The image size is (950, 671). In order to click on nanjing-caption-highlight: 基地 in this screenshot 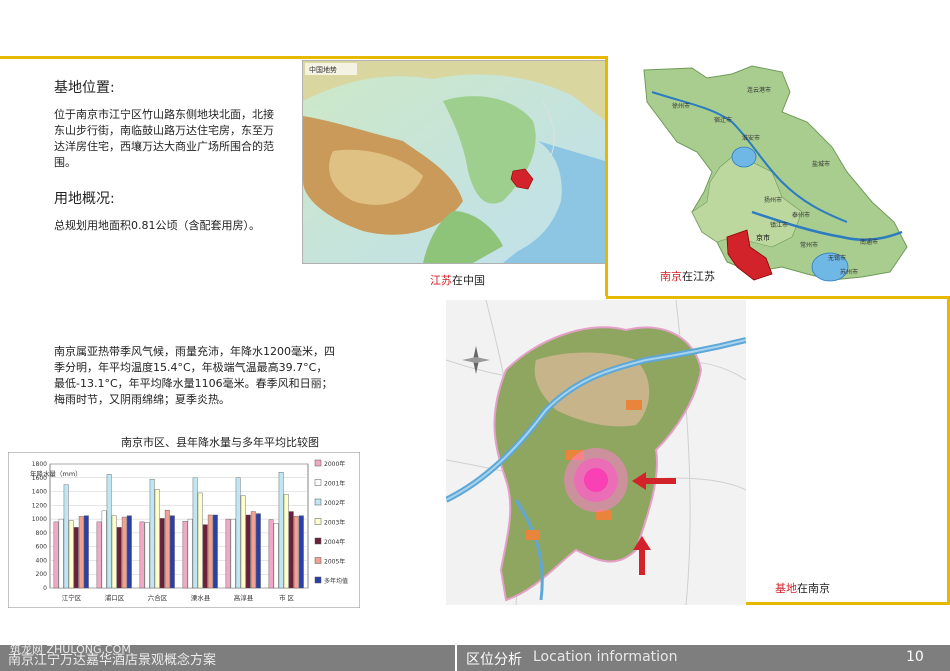, I will do `click(786, 588)`.